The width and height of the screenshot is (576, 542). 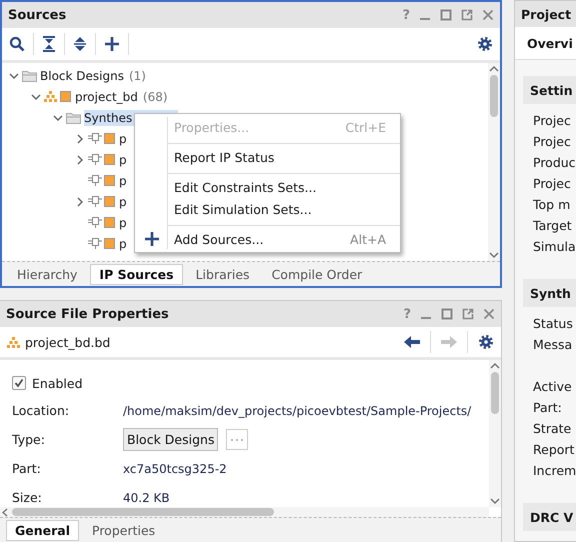 What do you see at coordinates (175, 469) in the screenshot?
I see `field-value: xc7a50tcsg325-2` at bounding box center [175, 469].